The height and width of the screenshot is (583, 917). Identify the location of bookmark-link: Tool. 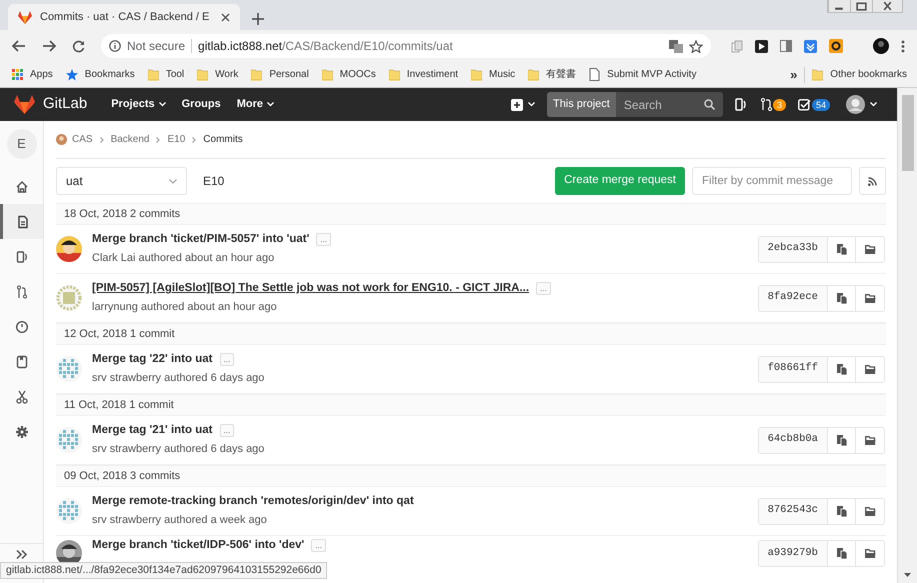
(166, 74).